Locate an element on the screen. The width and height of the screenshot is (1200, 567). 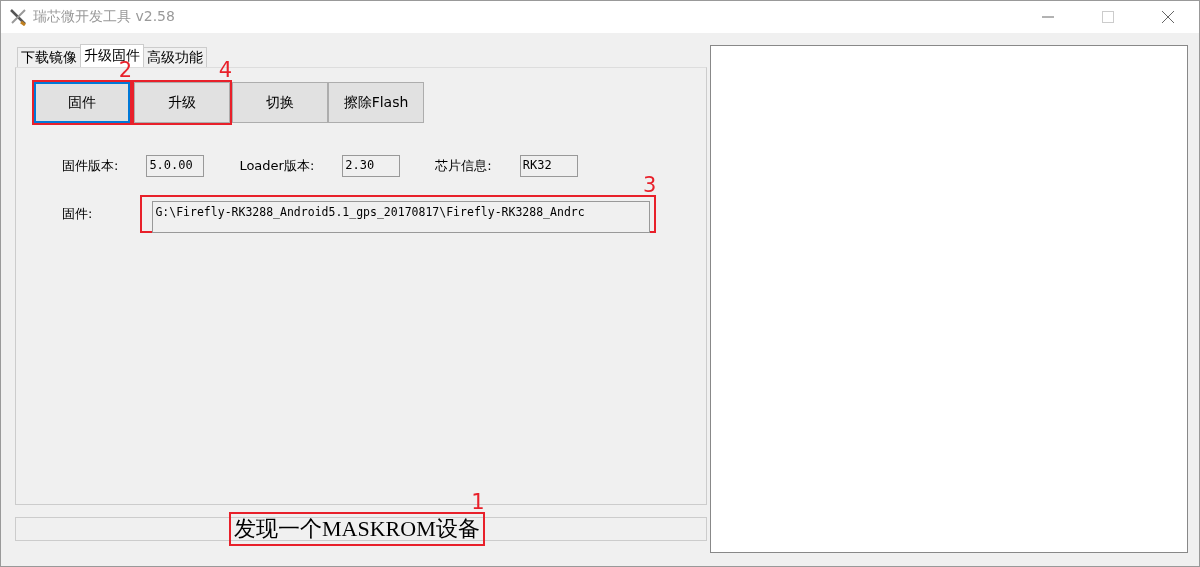
value-field: RK32 is located at coordinates (548, 166).